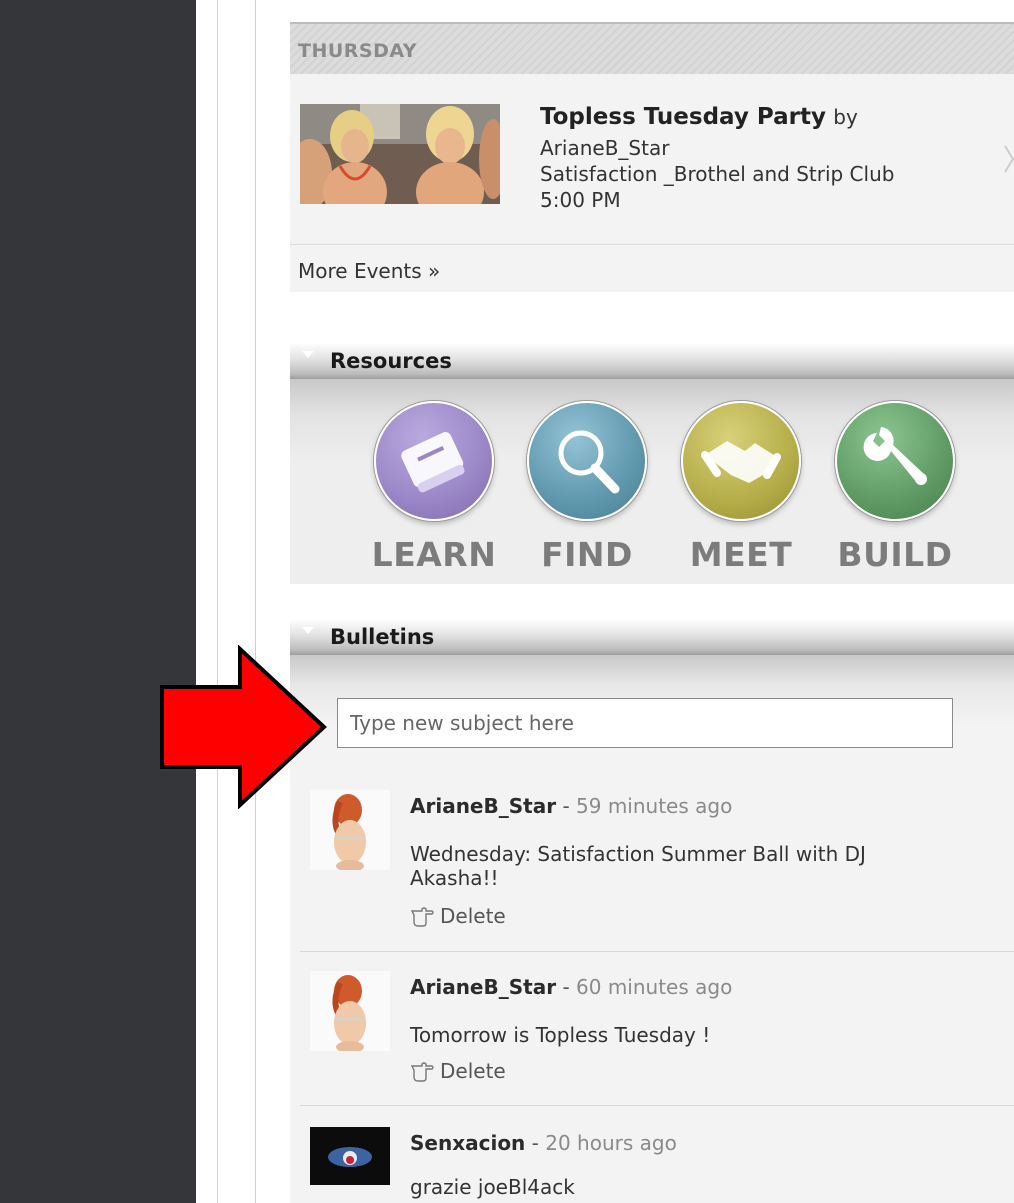  I want to click on bulletin-time: 59 minutes ago, so click(654, 806).